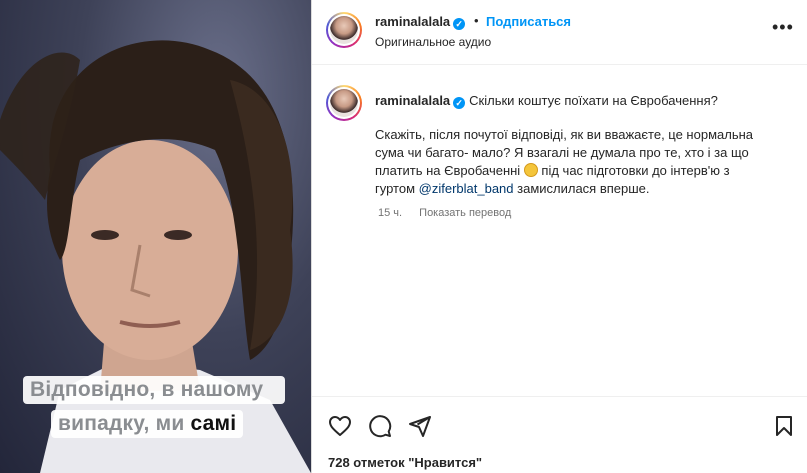 The height and width of the screenshot is (473, 807). Describe the element at coordinates (465, 213) in the screenshot. I see `show-translation-button: Показать перевод` at that location.